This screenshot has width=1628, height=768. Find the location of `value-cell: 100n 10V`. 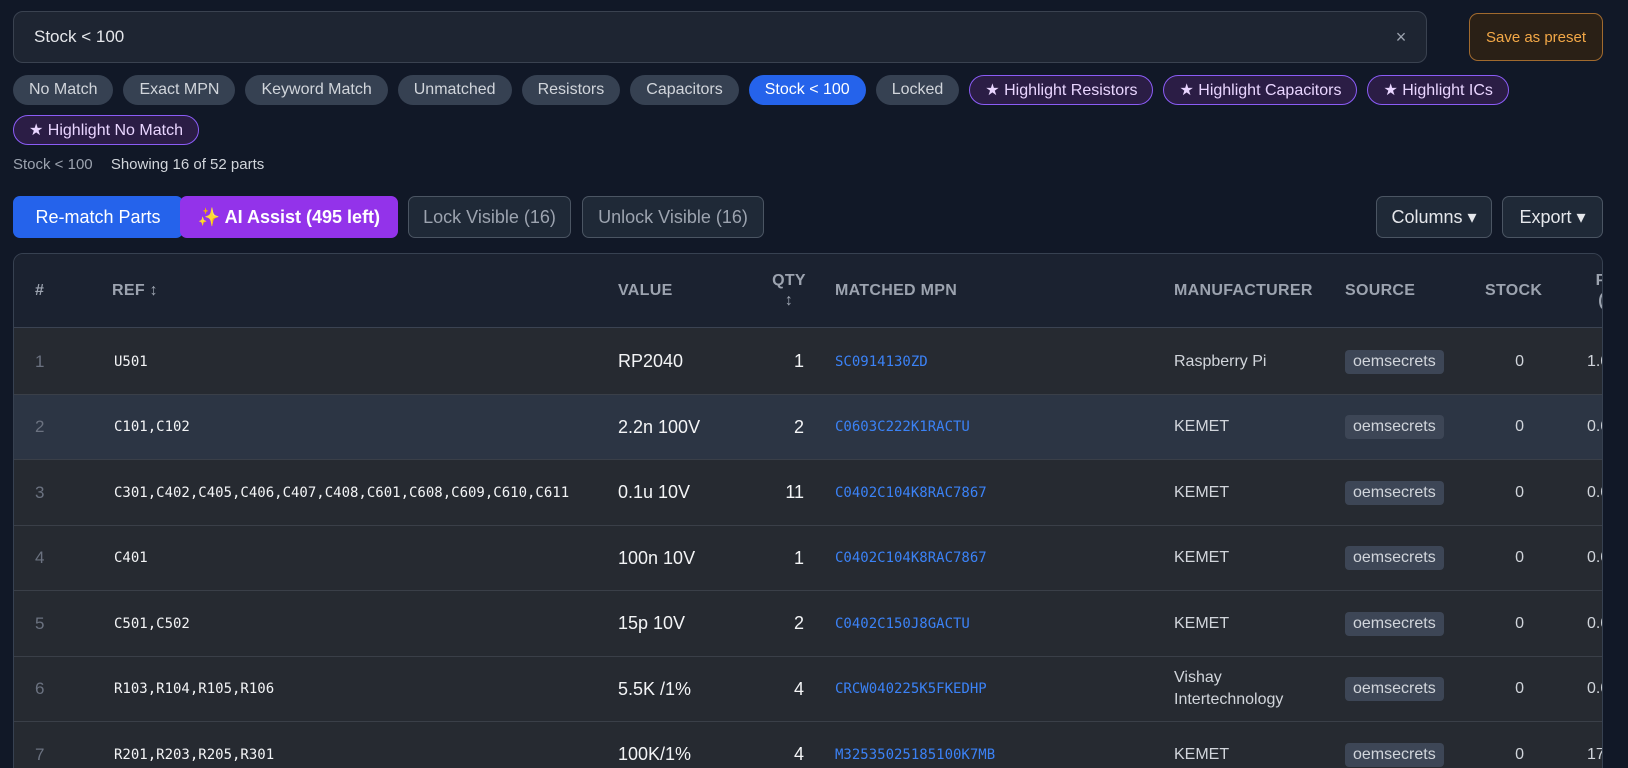

value-cell: 100n 10V is located at coordinates (657, 557).